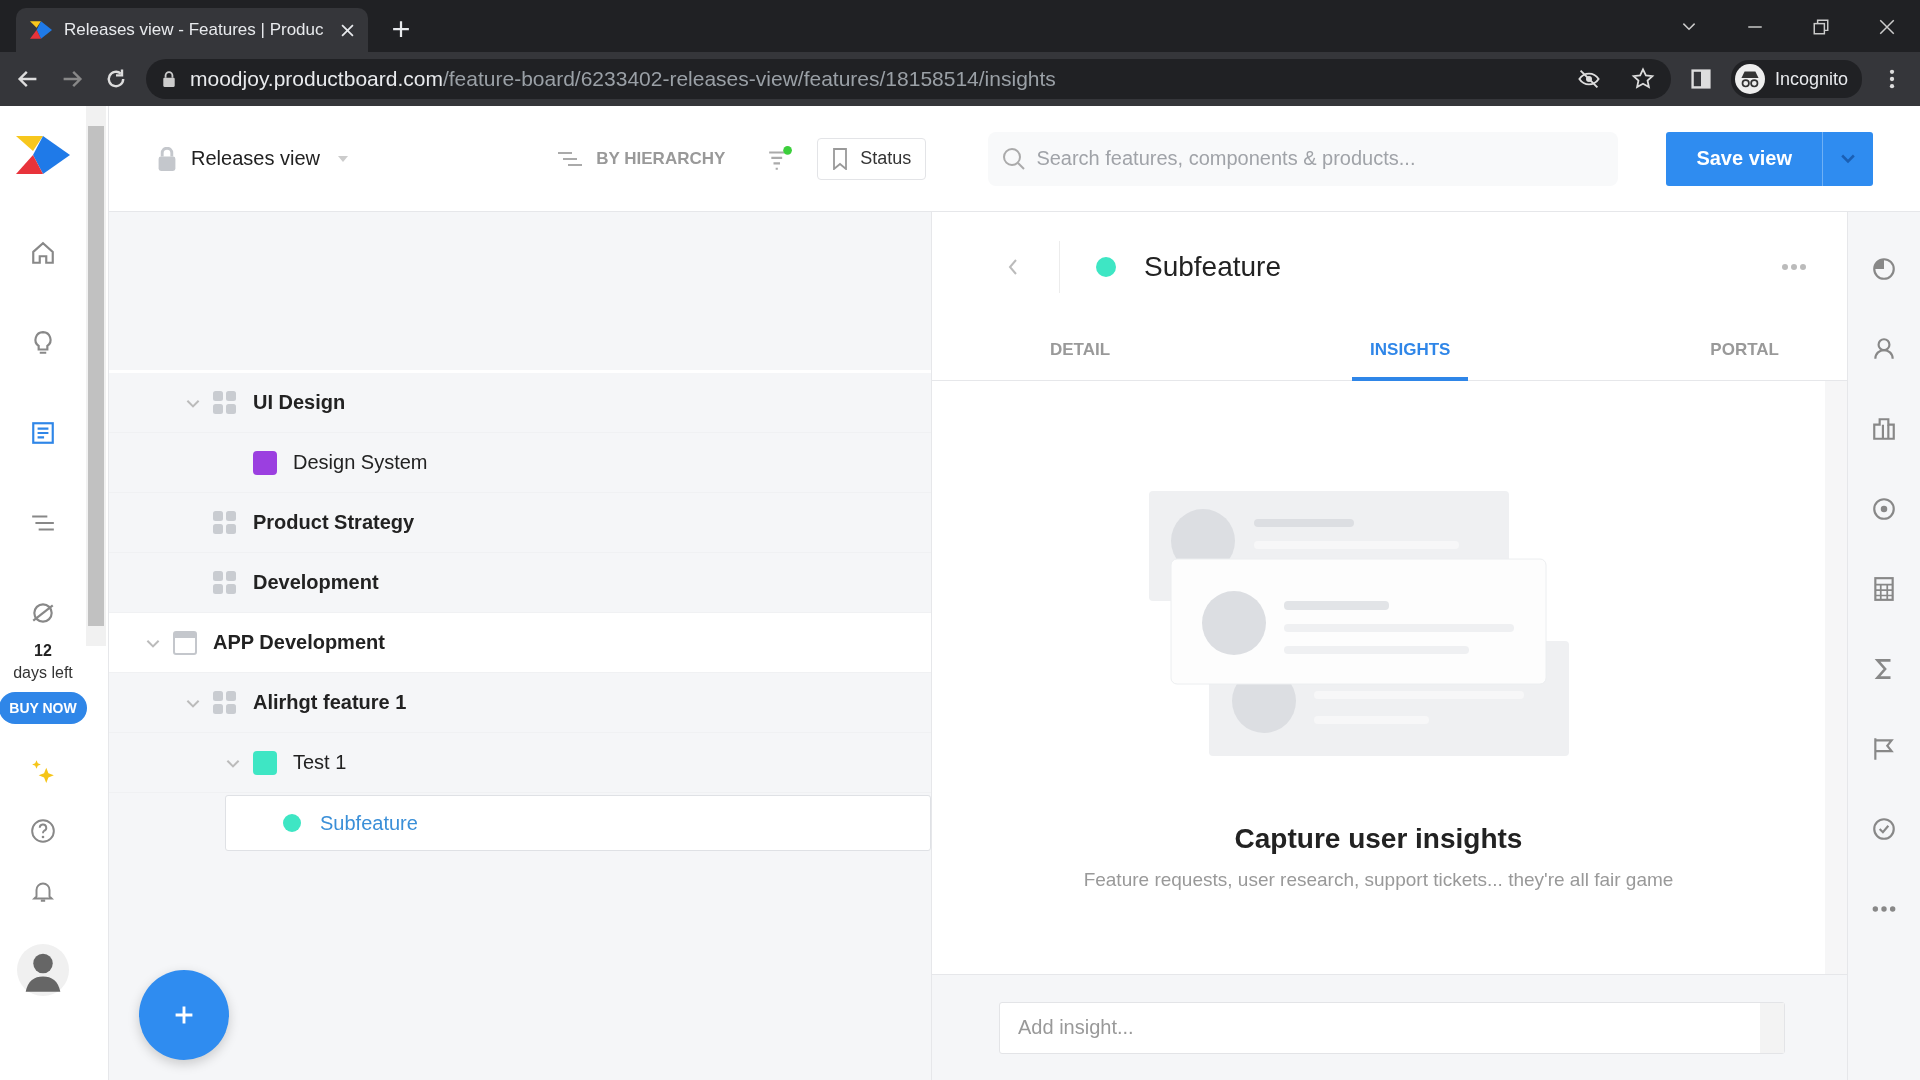 Image resolution: width=1920 pixels, height=1080 pixels. Describe the element at coordinates (43, 831) in the screenshot. I see `help-icon` at that location.